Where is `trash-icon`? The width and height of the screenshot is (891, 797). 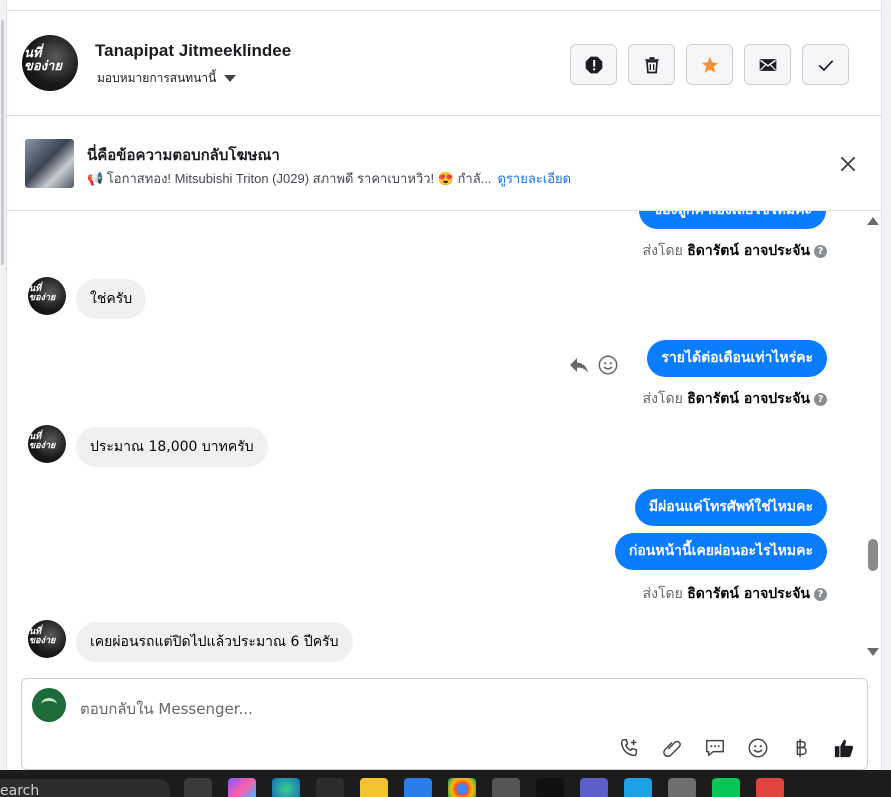 trash-icon is located at coordinates (651, 64).